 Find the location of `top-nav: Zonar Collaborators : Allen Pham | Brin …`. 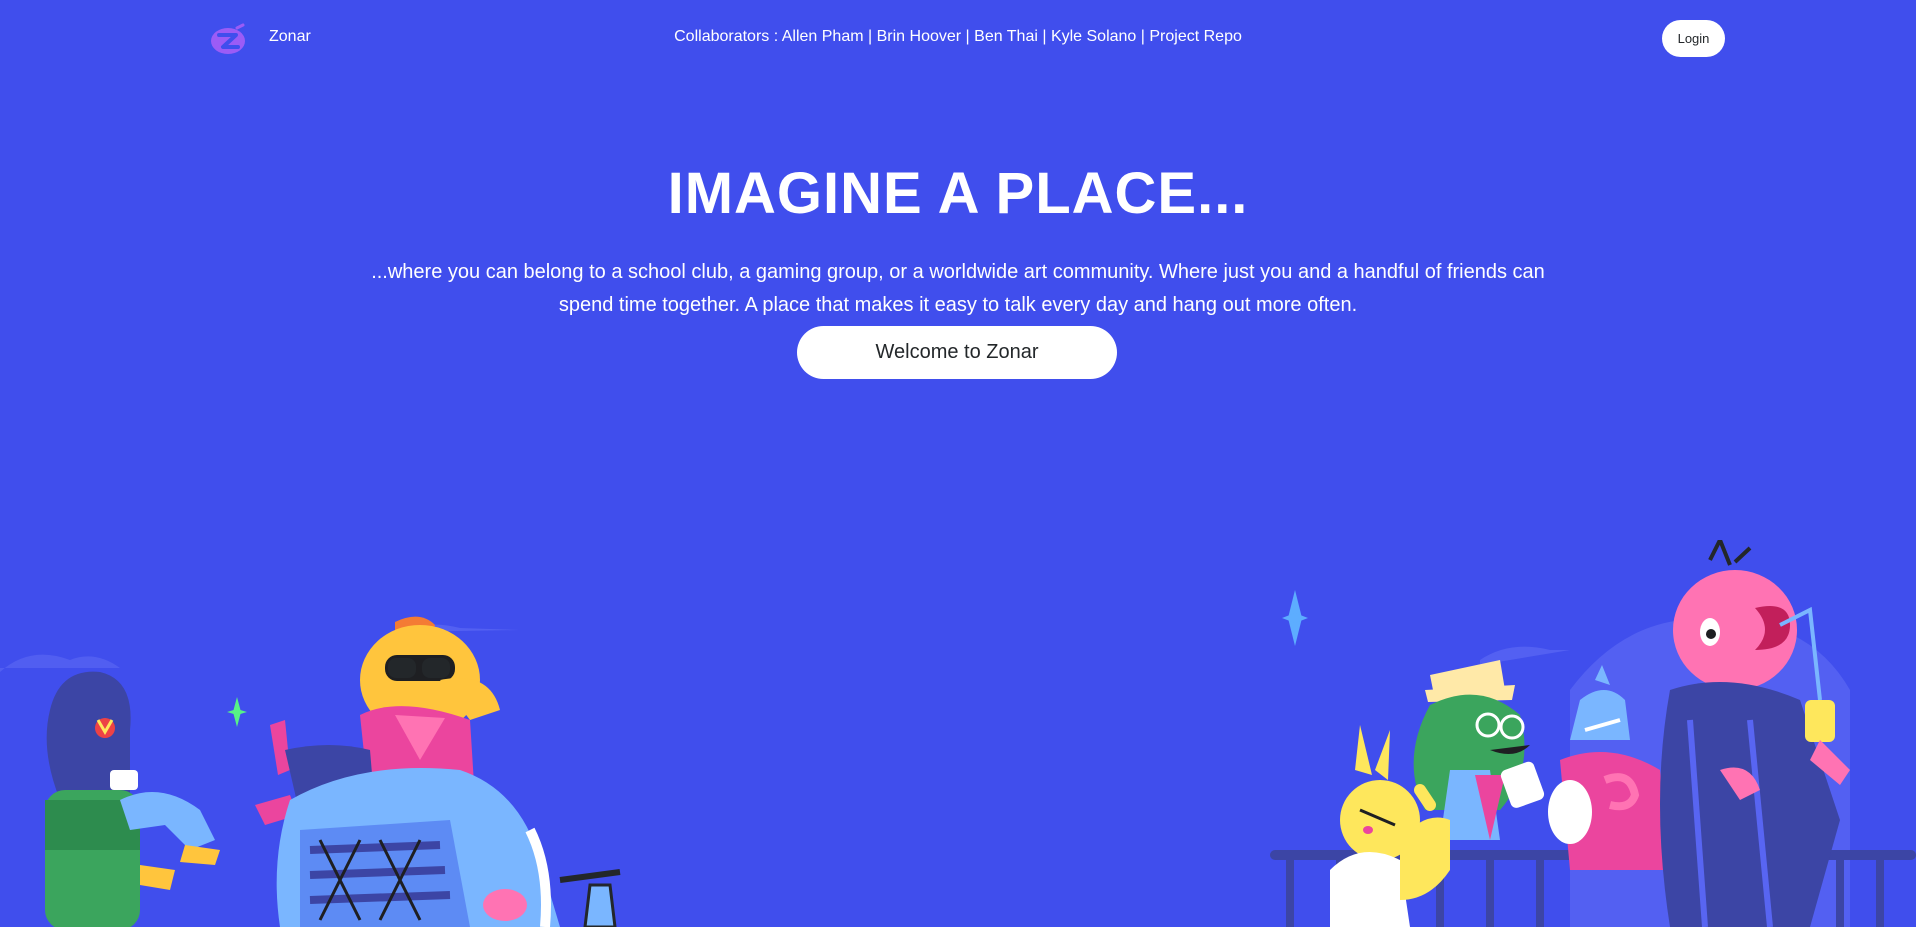

top-nav: Zonar Collaborators : Allen Pham | Brin … is located at coordinates (958, 38).